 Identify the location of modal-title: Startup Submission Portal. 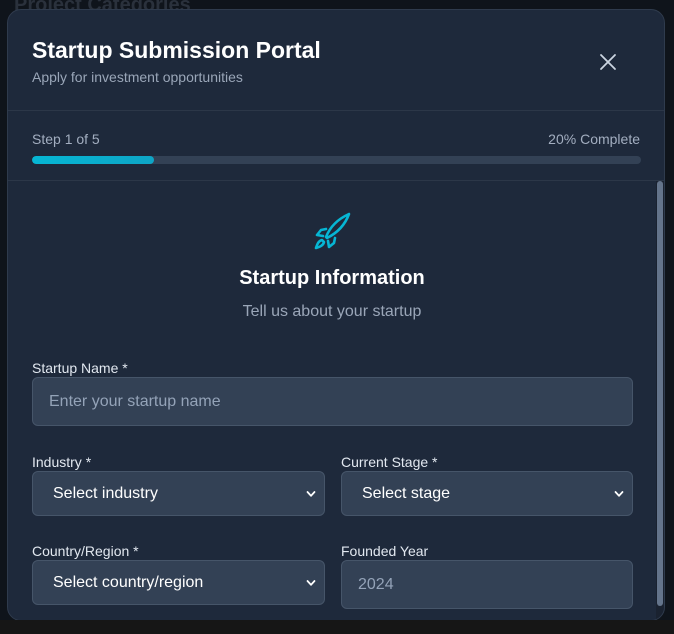
(176, 50).